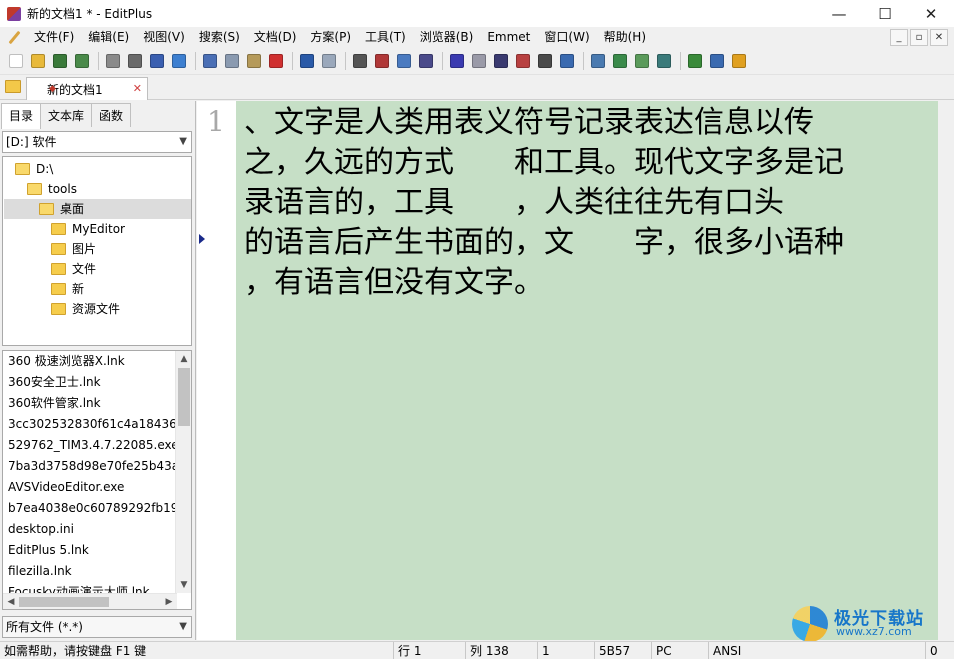  I want to click on open-folder-button, so click(38, 61).